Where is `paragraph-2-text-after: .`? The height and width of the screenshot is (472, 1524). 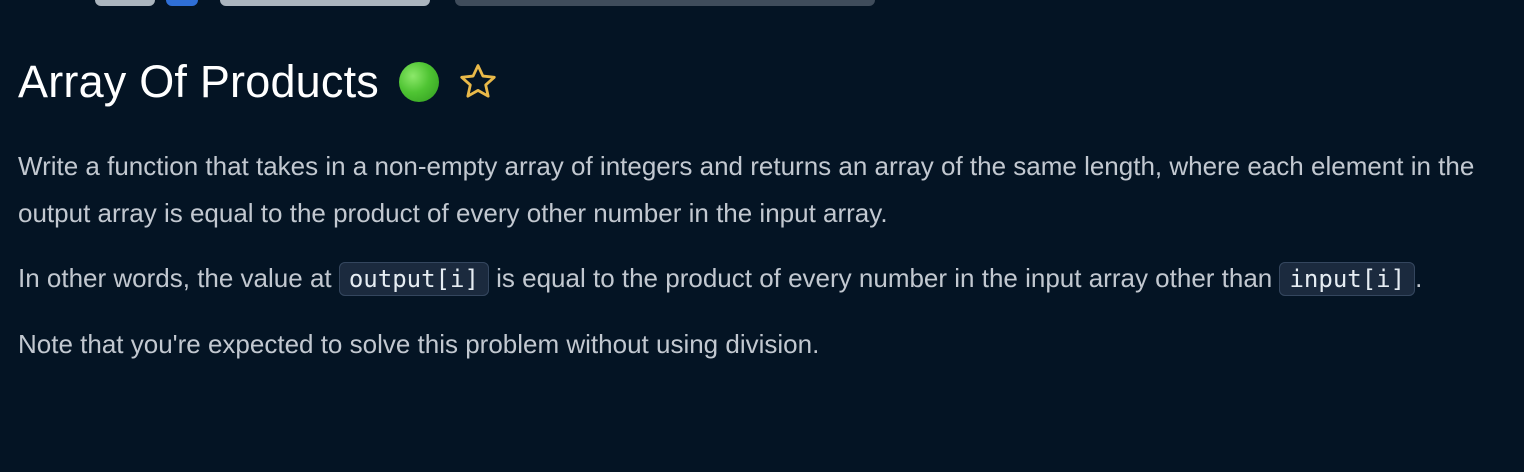 paragraph-2-text-after: . is located at coordinates (1419, 278).